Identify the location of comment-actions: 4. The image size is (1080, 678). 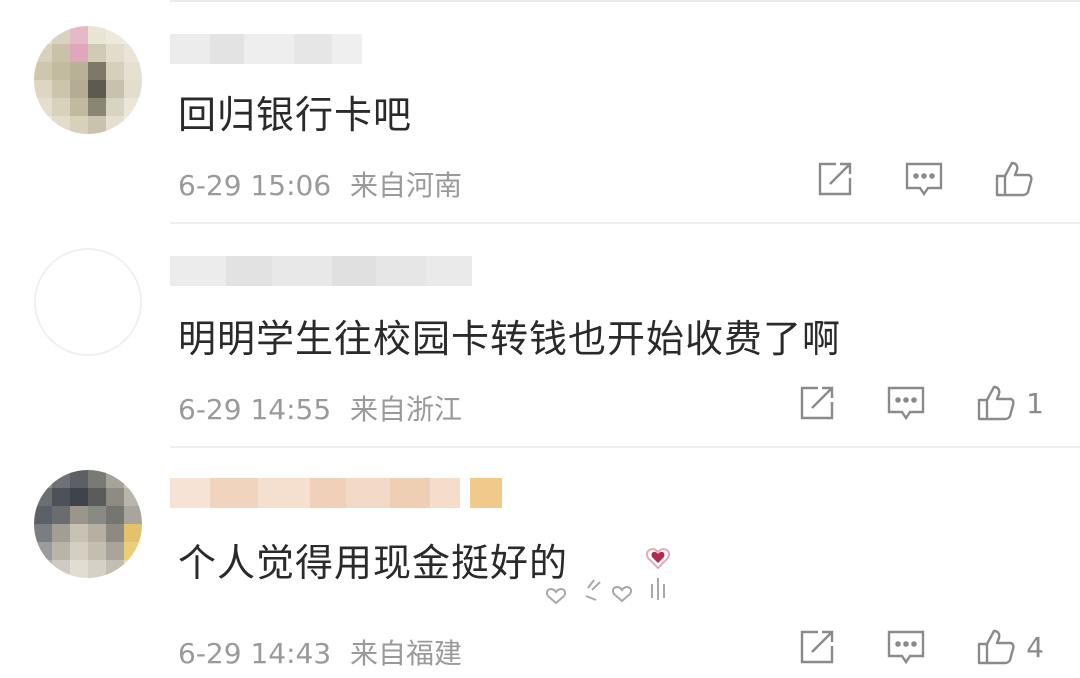
(896, 647).